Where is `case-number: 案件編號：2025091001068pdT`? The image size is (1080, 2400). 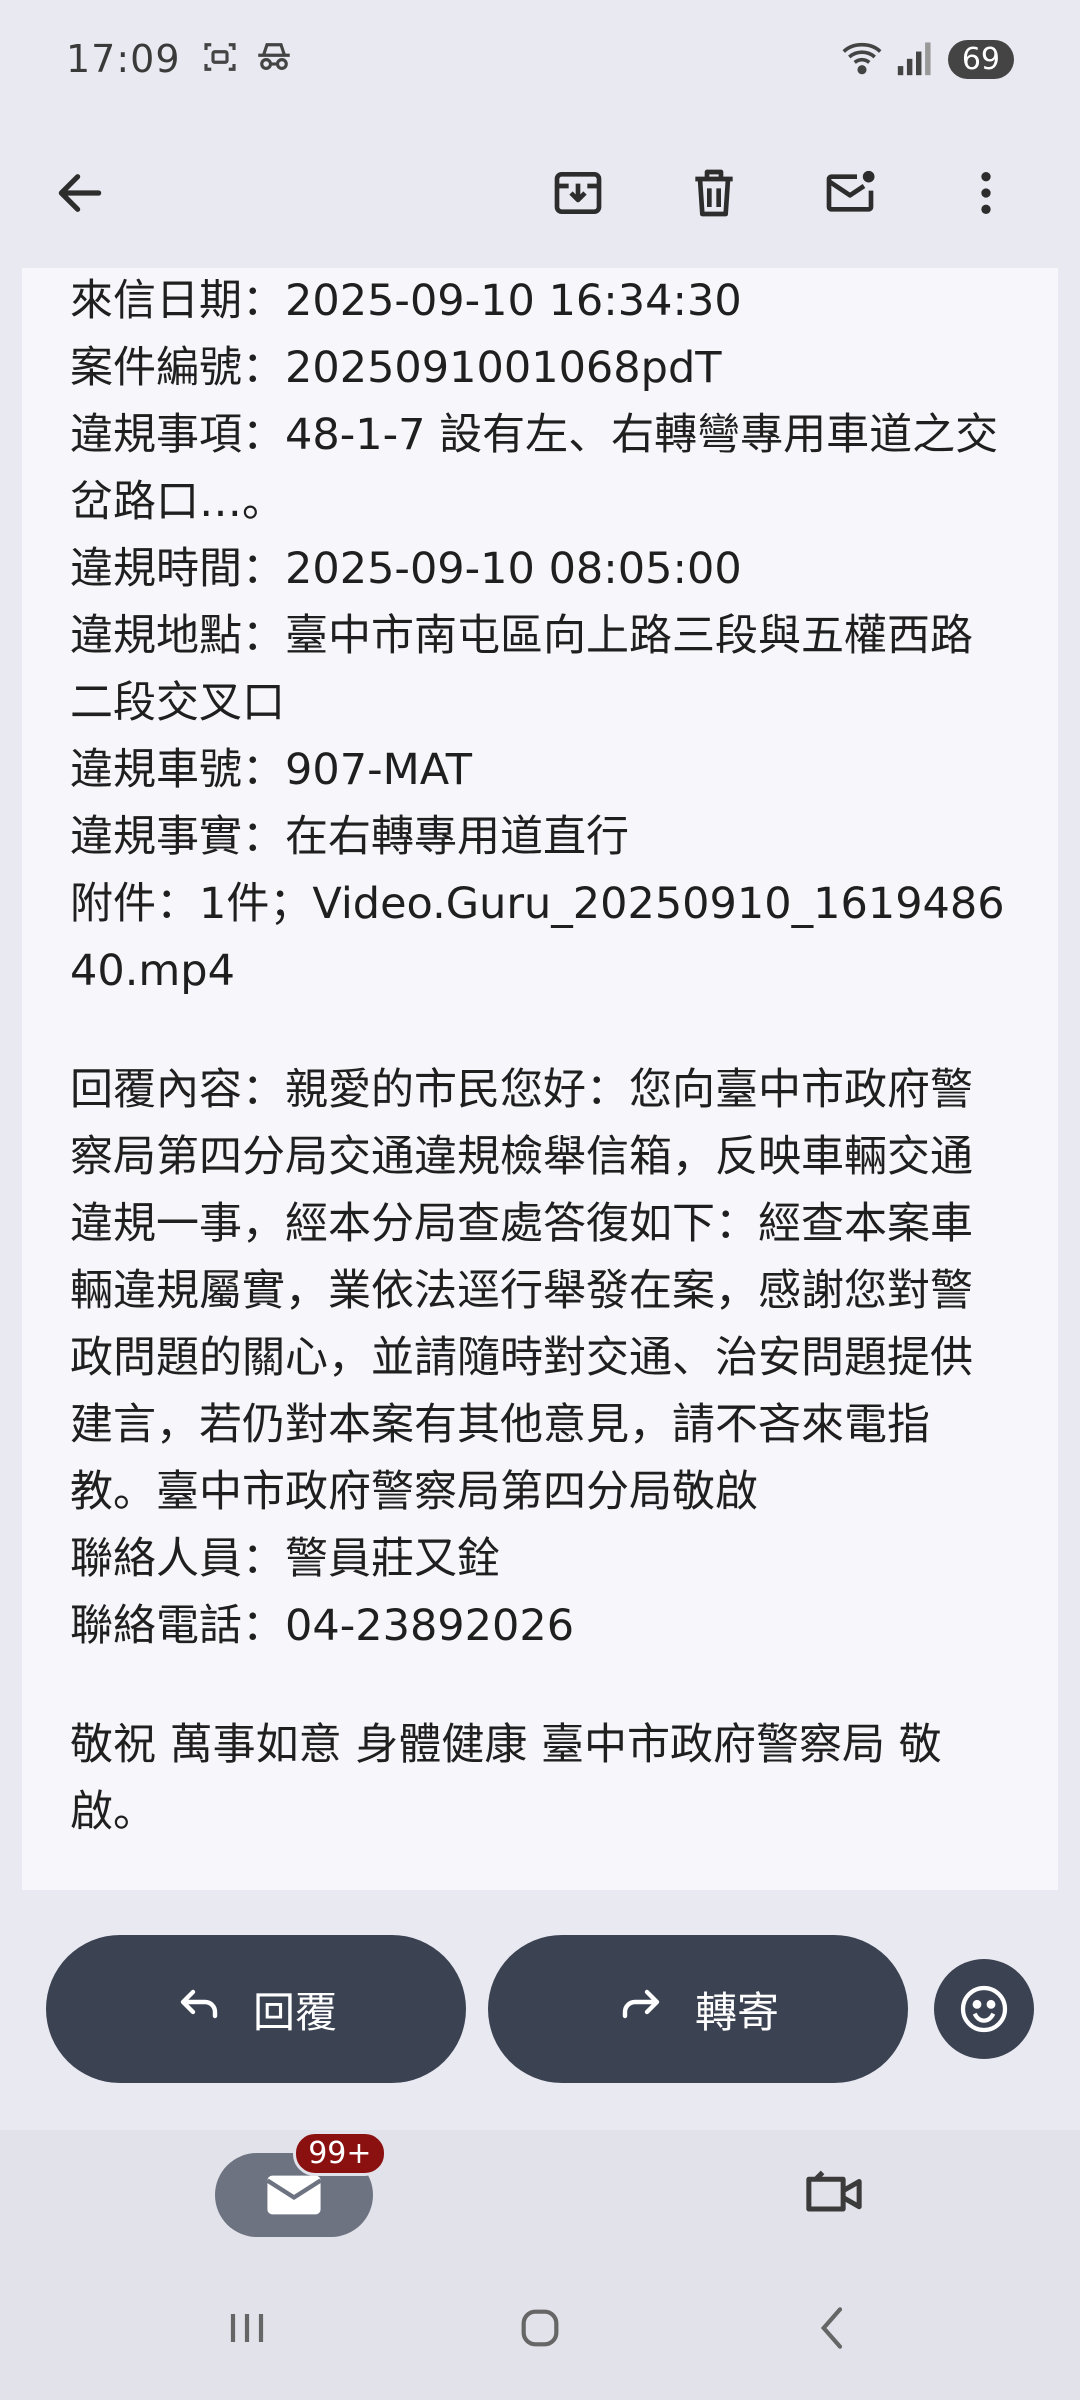 case-number: 案件編號：2025091001068pdT is located at coordinates (396, 368).